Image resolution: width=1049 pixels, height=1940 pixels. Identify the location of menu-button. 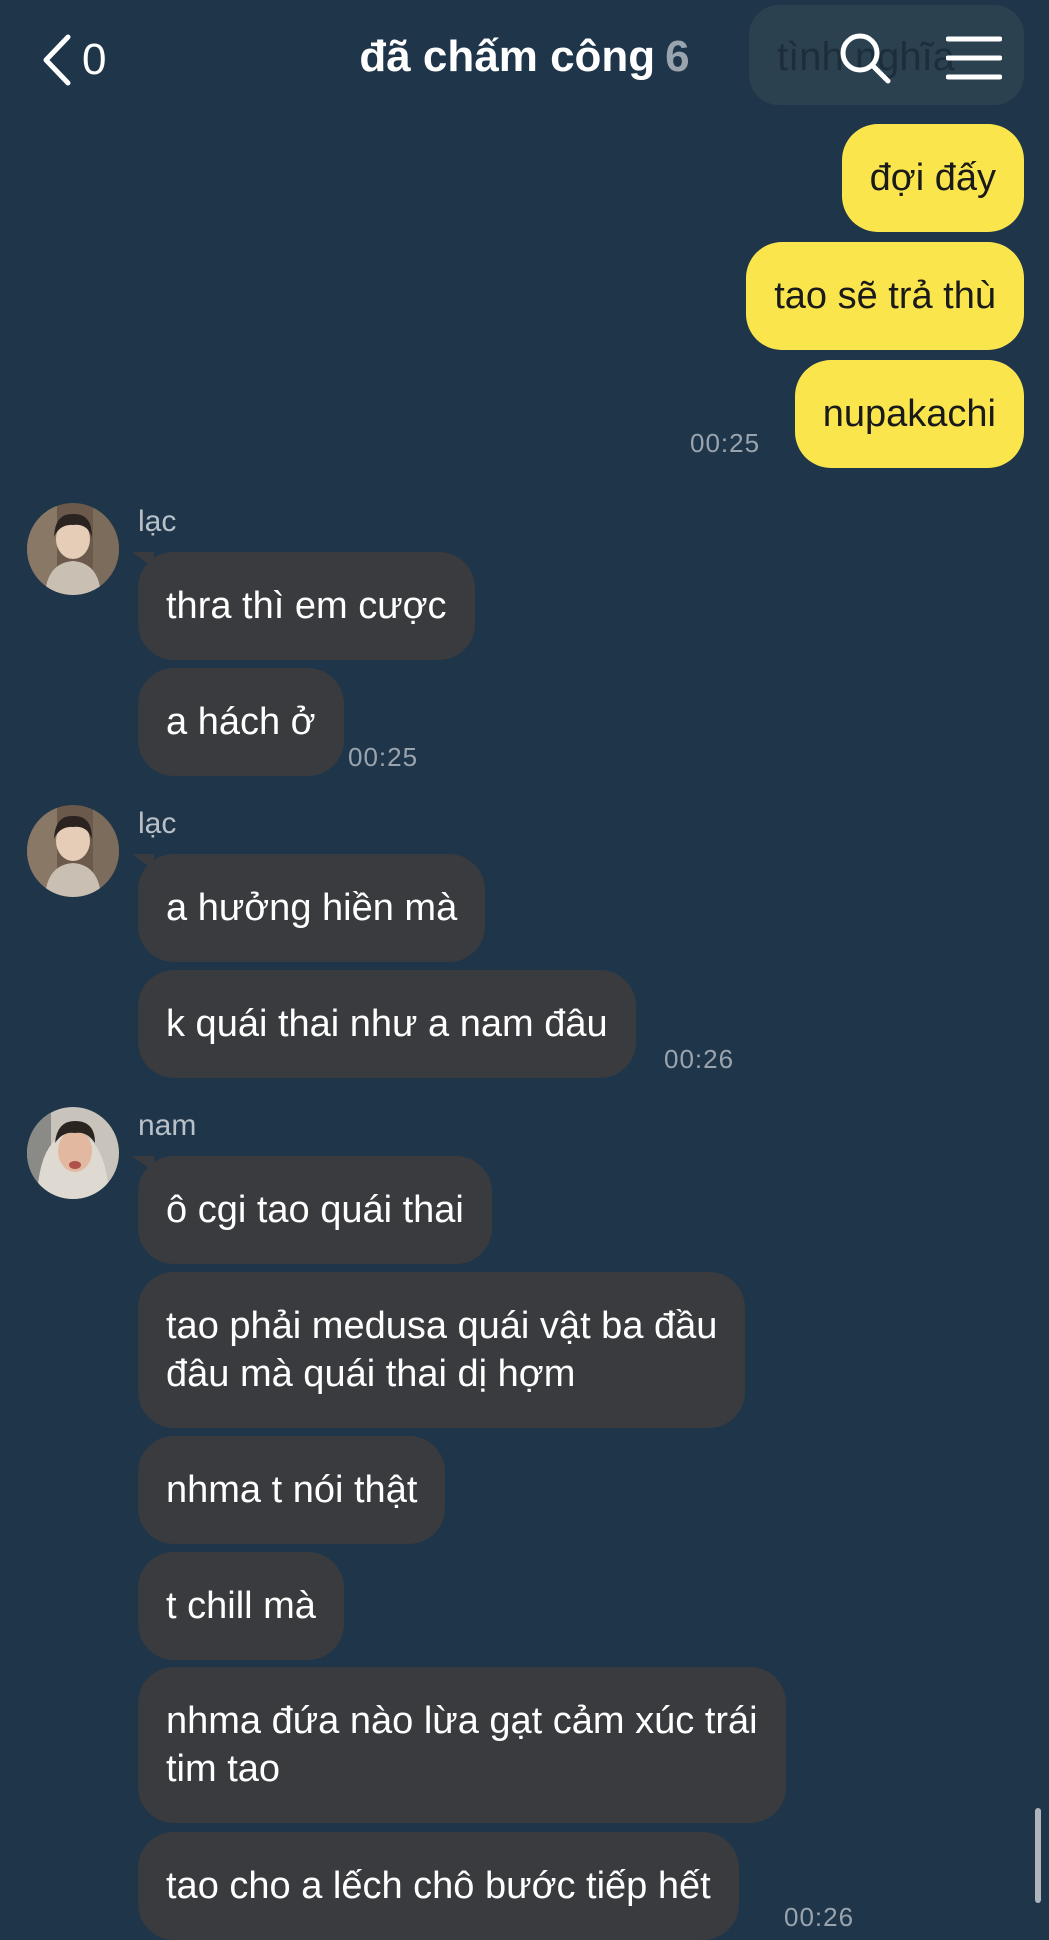
(974, 60).